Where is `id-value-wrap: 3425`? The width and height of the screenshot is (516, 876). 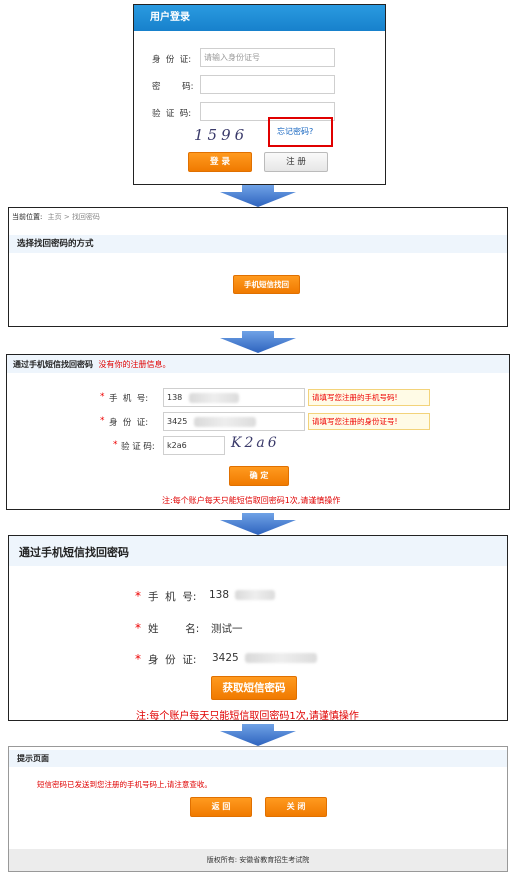 id-value-wrap: 3425 is located at coordinates (265, 658).